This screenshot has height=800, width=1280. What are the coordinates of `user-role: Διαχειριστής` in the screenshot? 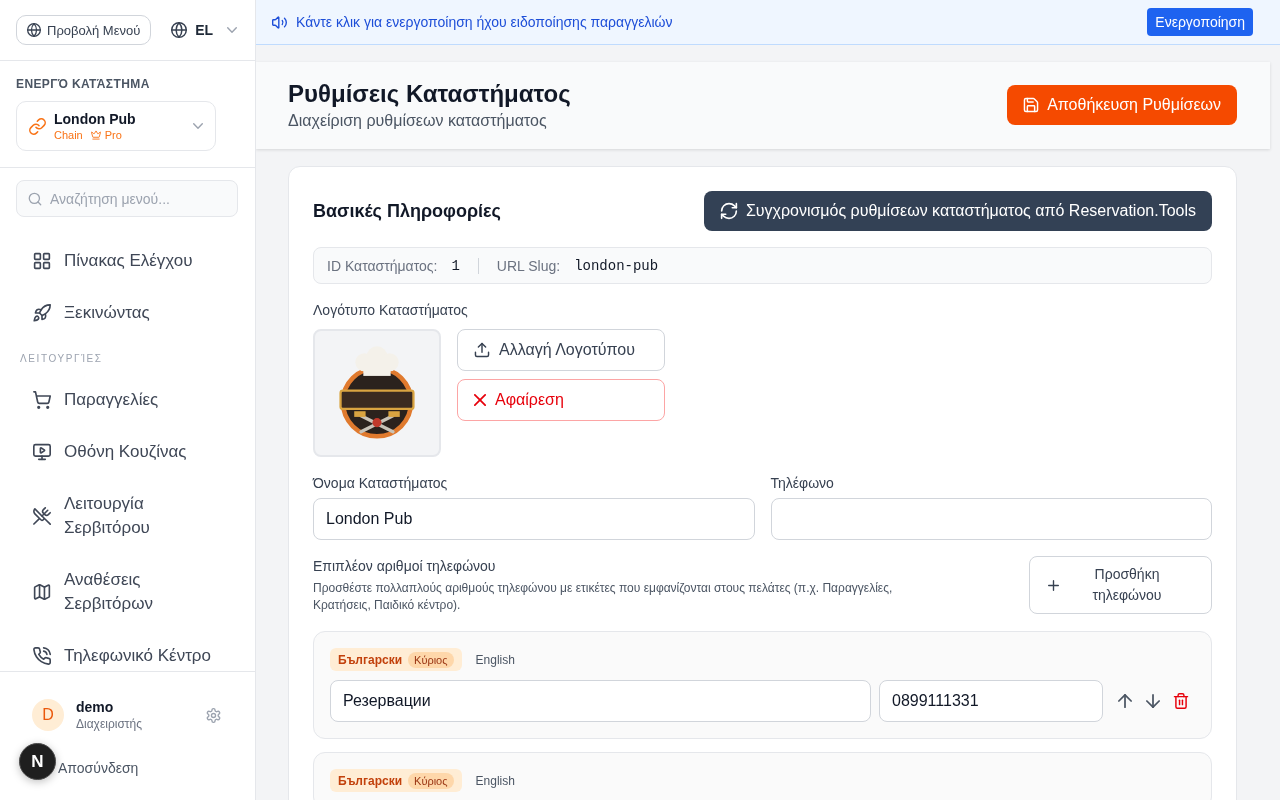 It's located at (110, 724).